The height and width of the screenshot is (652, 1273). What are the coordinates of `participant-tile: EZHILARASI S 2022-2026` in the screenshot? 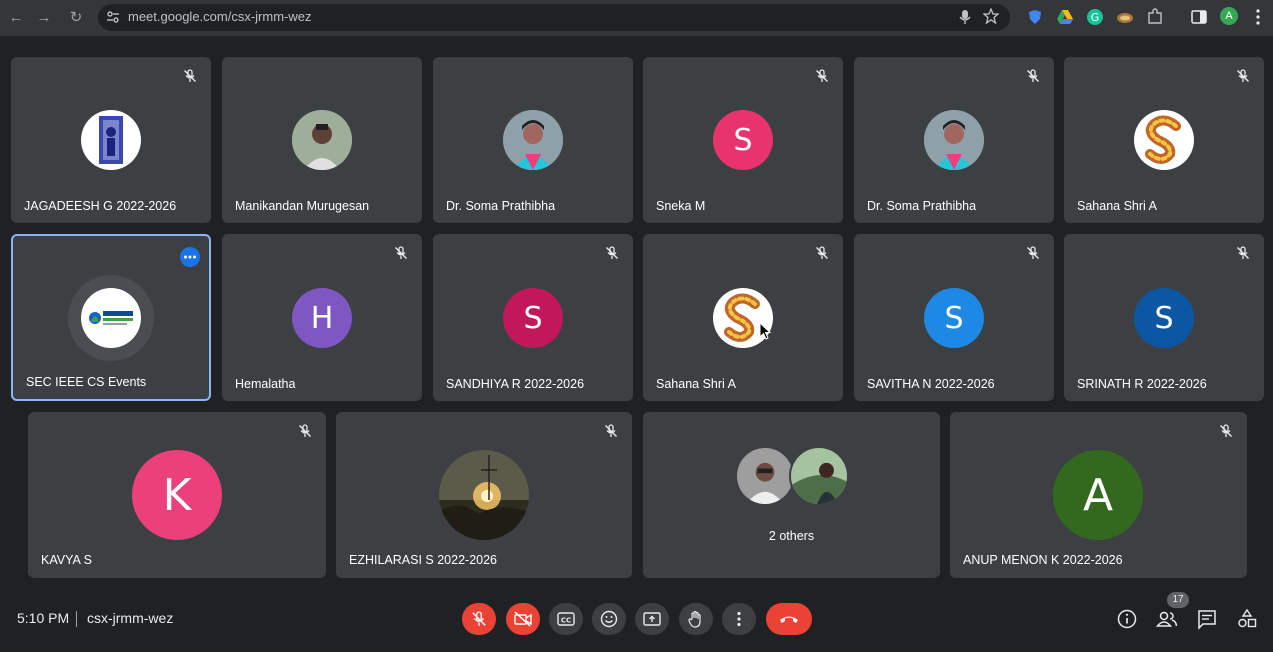 It's located at (484, 495).